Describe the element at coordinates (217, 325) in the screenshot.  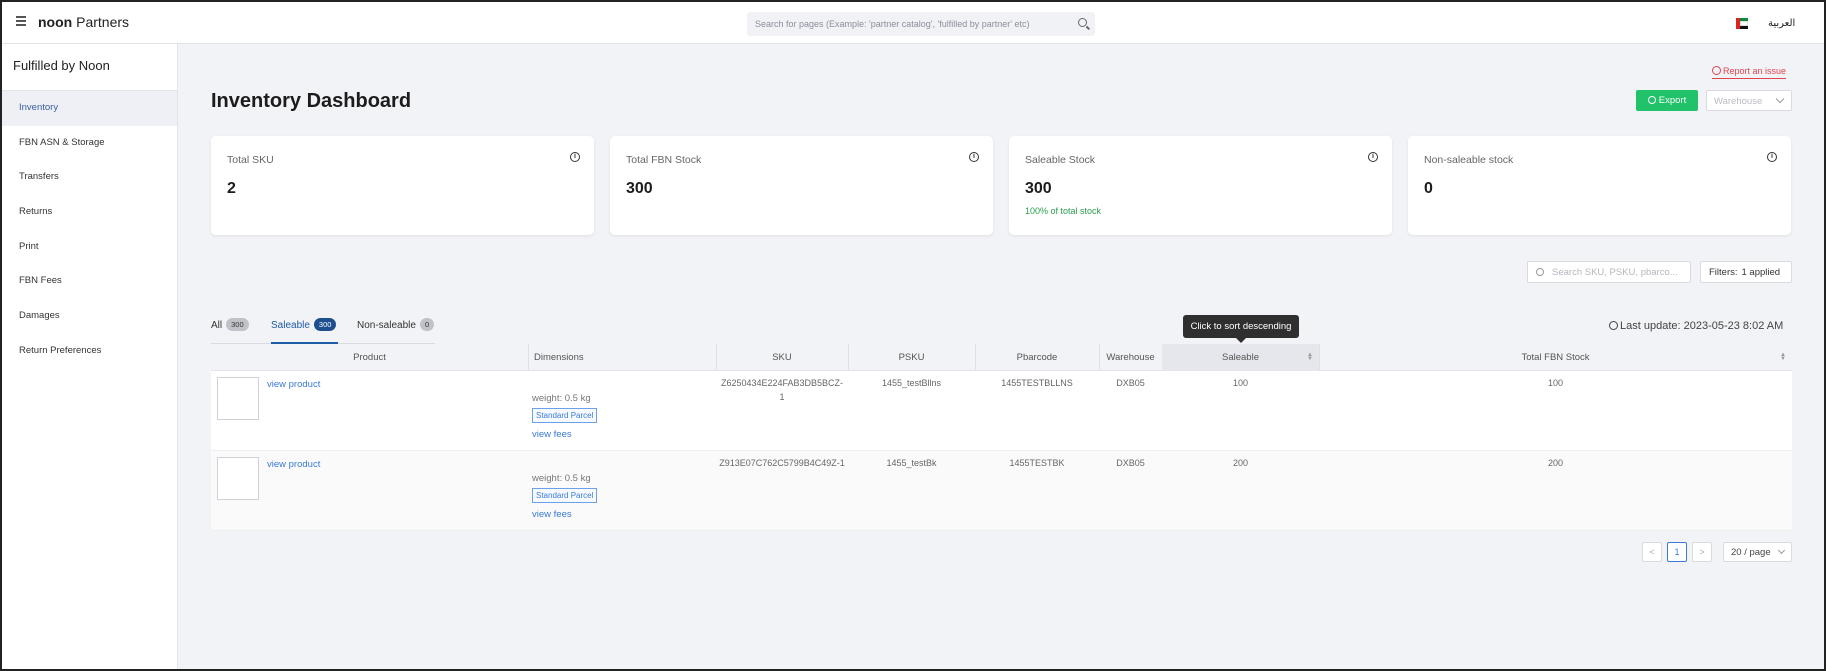
I see `tab-label: All` at that location.